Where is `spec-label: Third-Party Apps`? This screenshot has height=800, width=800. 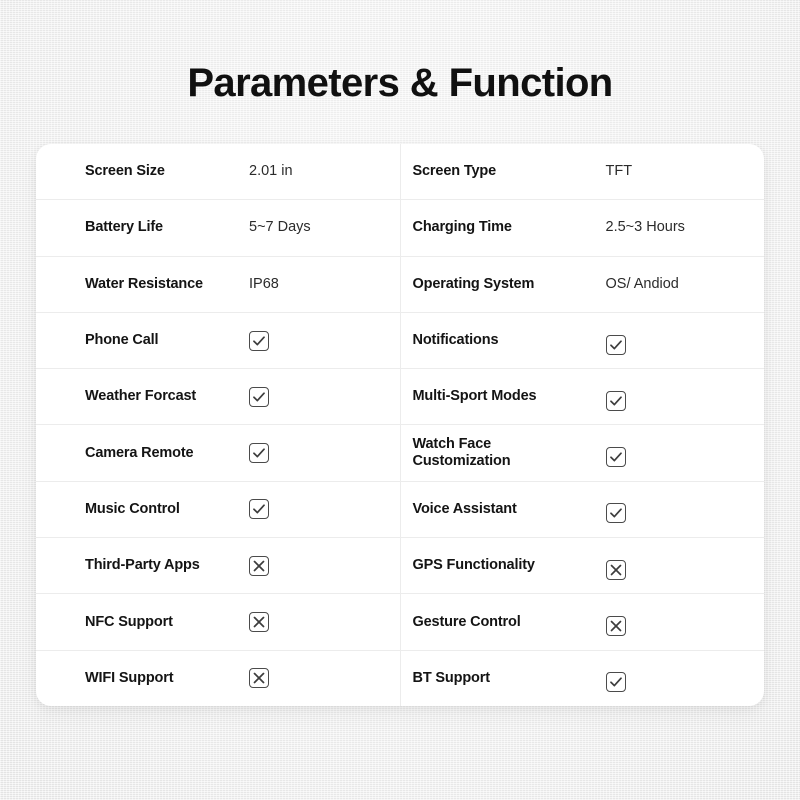 spec-label: Third-Party Apps is located at coordinates (142, 565).